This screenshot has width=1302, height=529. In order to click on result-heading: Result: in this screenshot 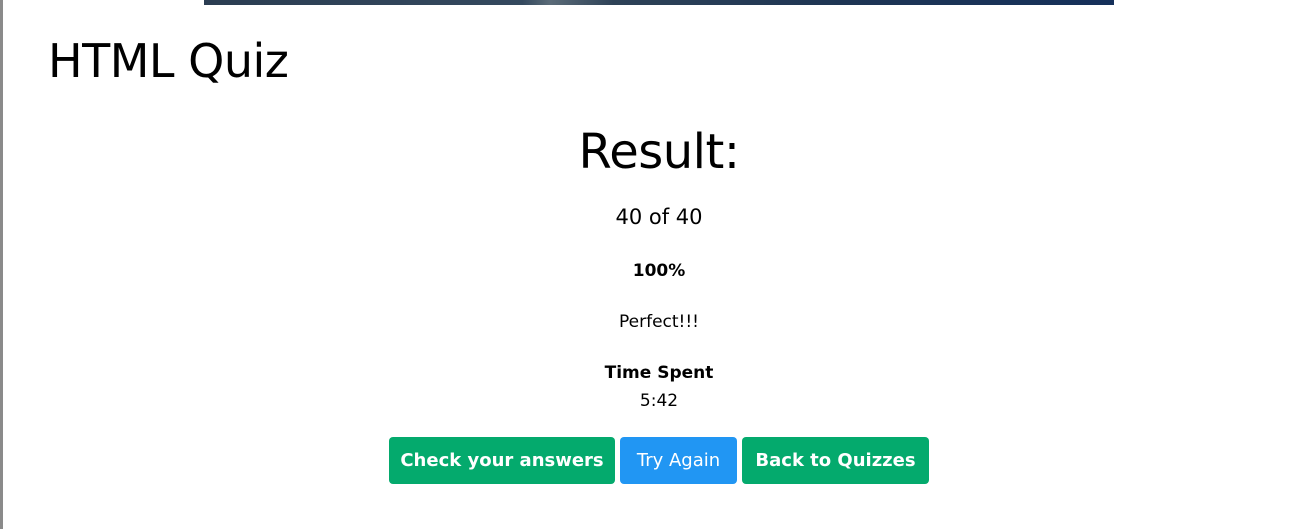, I will do `click(659, 152)`.